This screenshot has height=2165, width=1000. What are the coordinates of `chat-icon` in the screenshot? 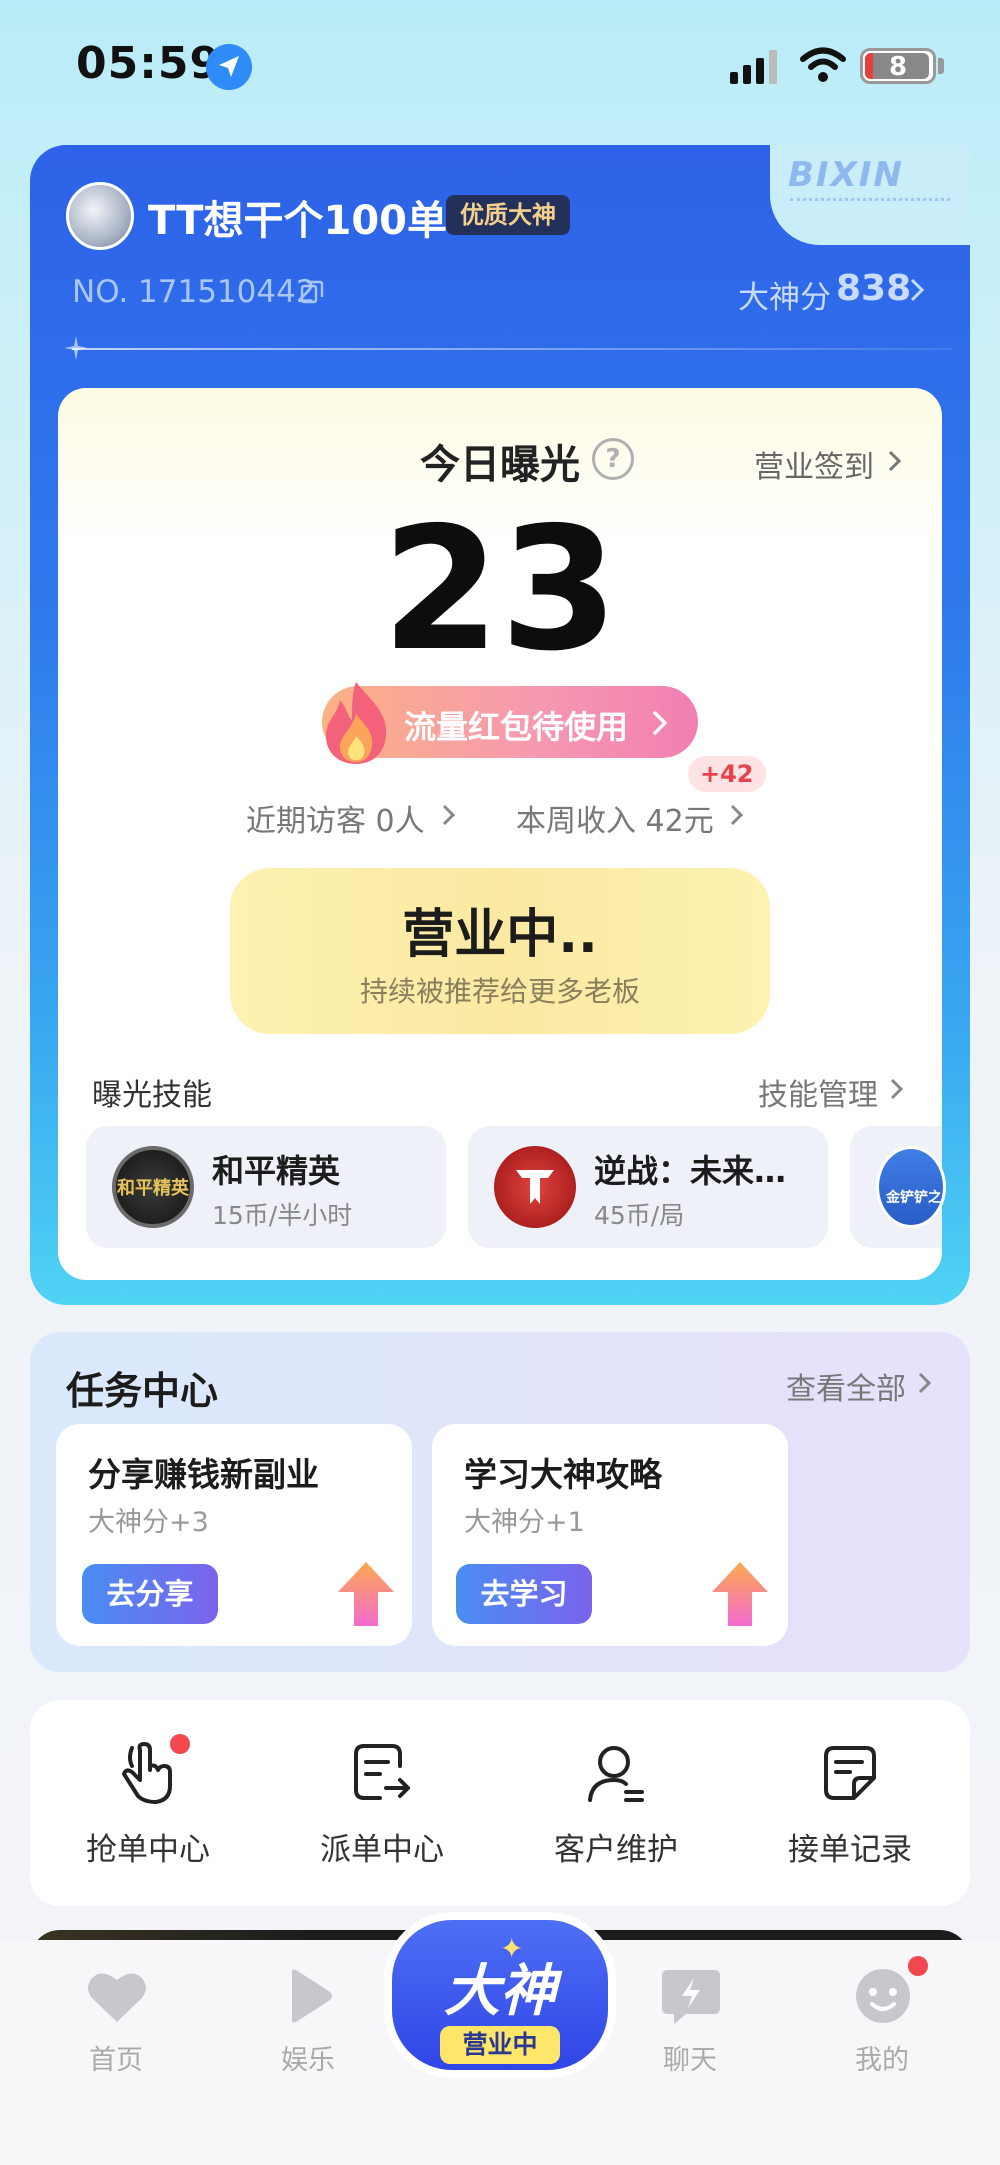 It's located at (691, 1997).